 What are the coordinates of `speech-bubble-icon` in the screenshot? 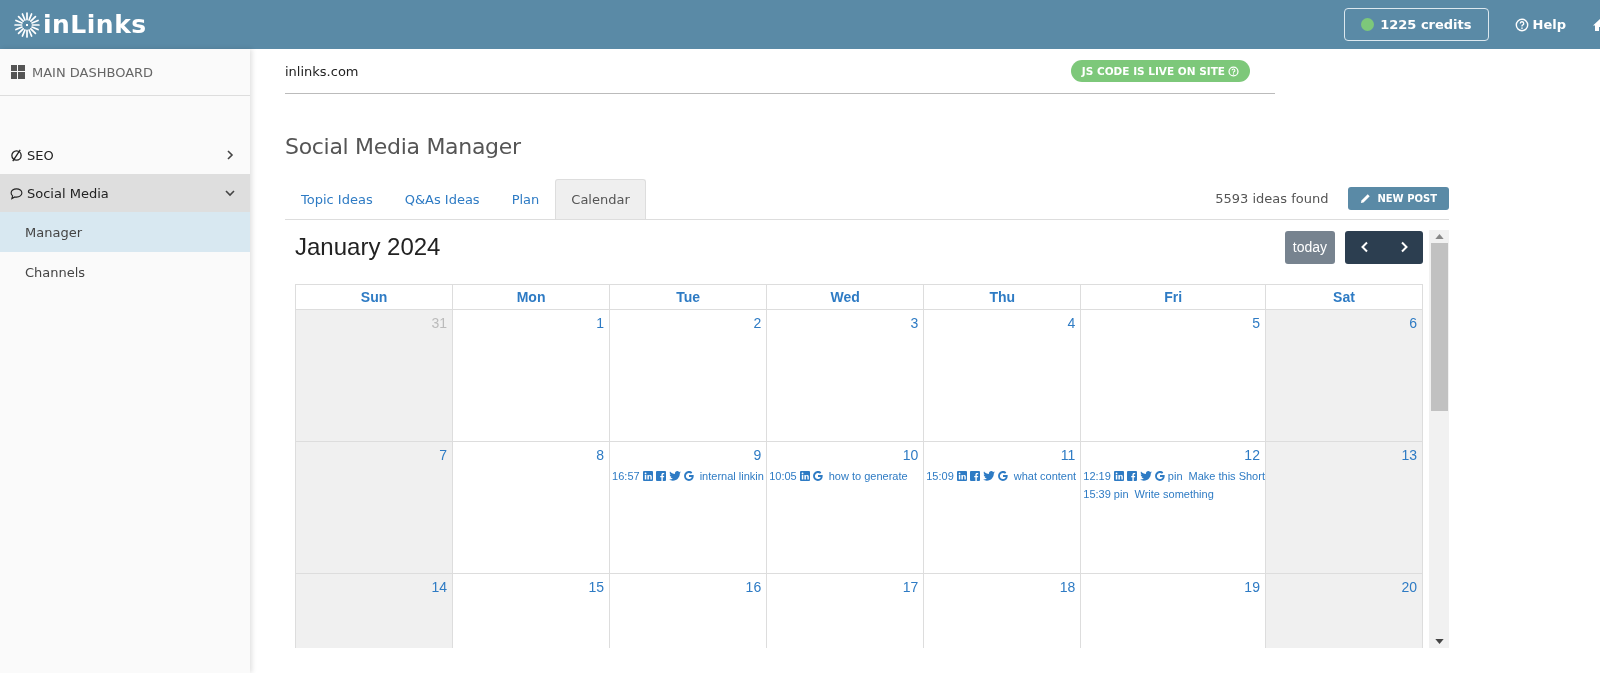 It's located at (16, 193).